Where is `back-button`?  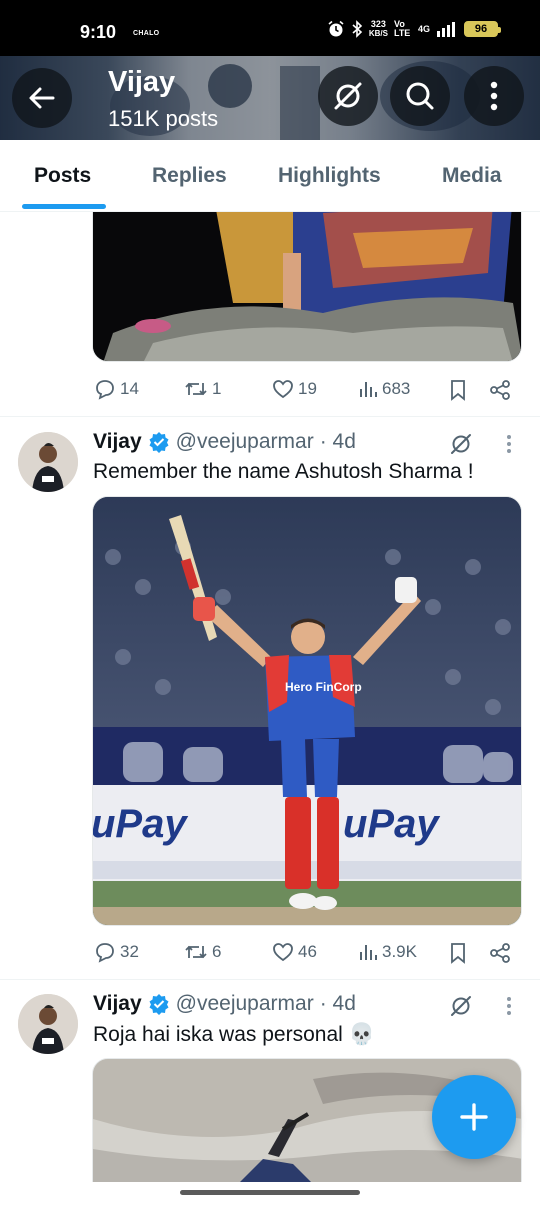
back-button is located at coordinates (42, 98).